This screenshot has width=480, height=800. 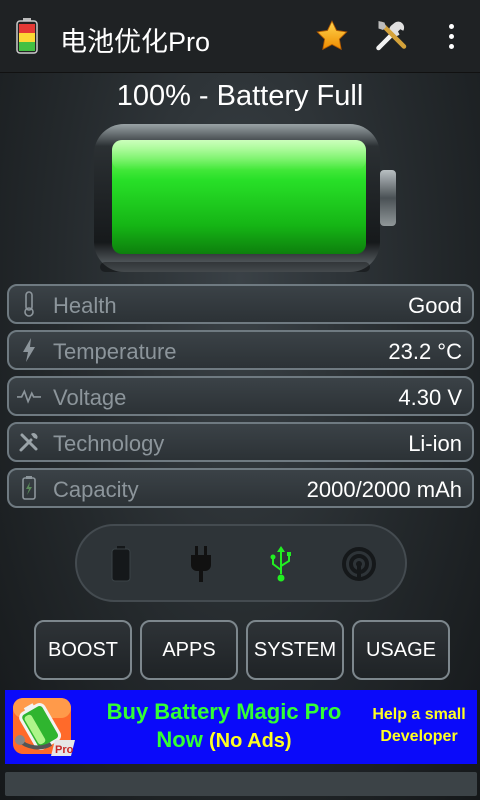 What do you see at coordinates (83, 650) in the screenshot?
I see `boost-button: BOOST` at bounding box center [83, 650].